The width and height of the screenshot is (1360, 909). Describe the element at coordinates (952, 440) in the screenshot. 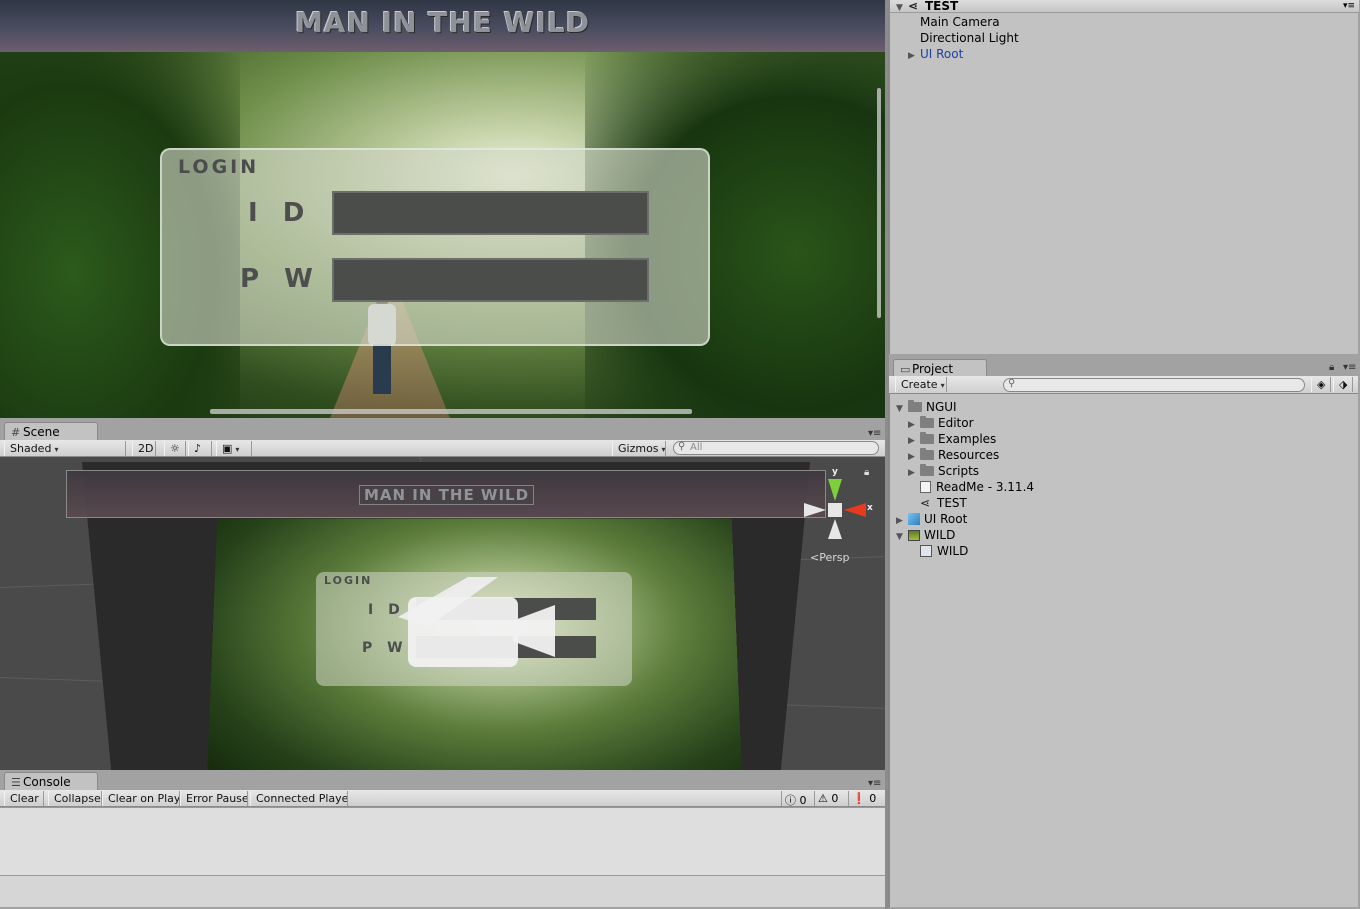

I see `project-item-examples: ▶ Examples` at that location.